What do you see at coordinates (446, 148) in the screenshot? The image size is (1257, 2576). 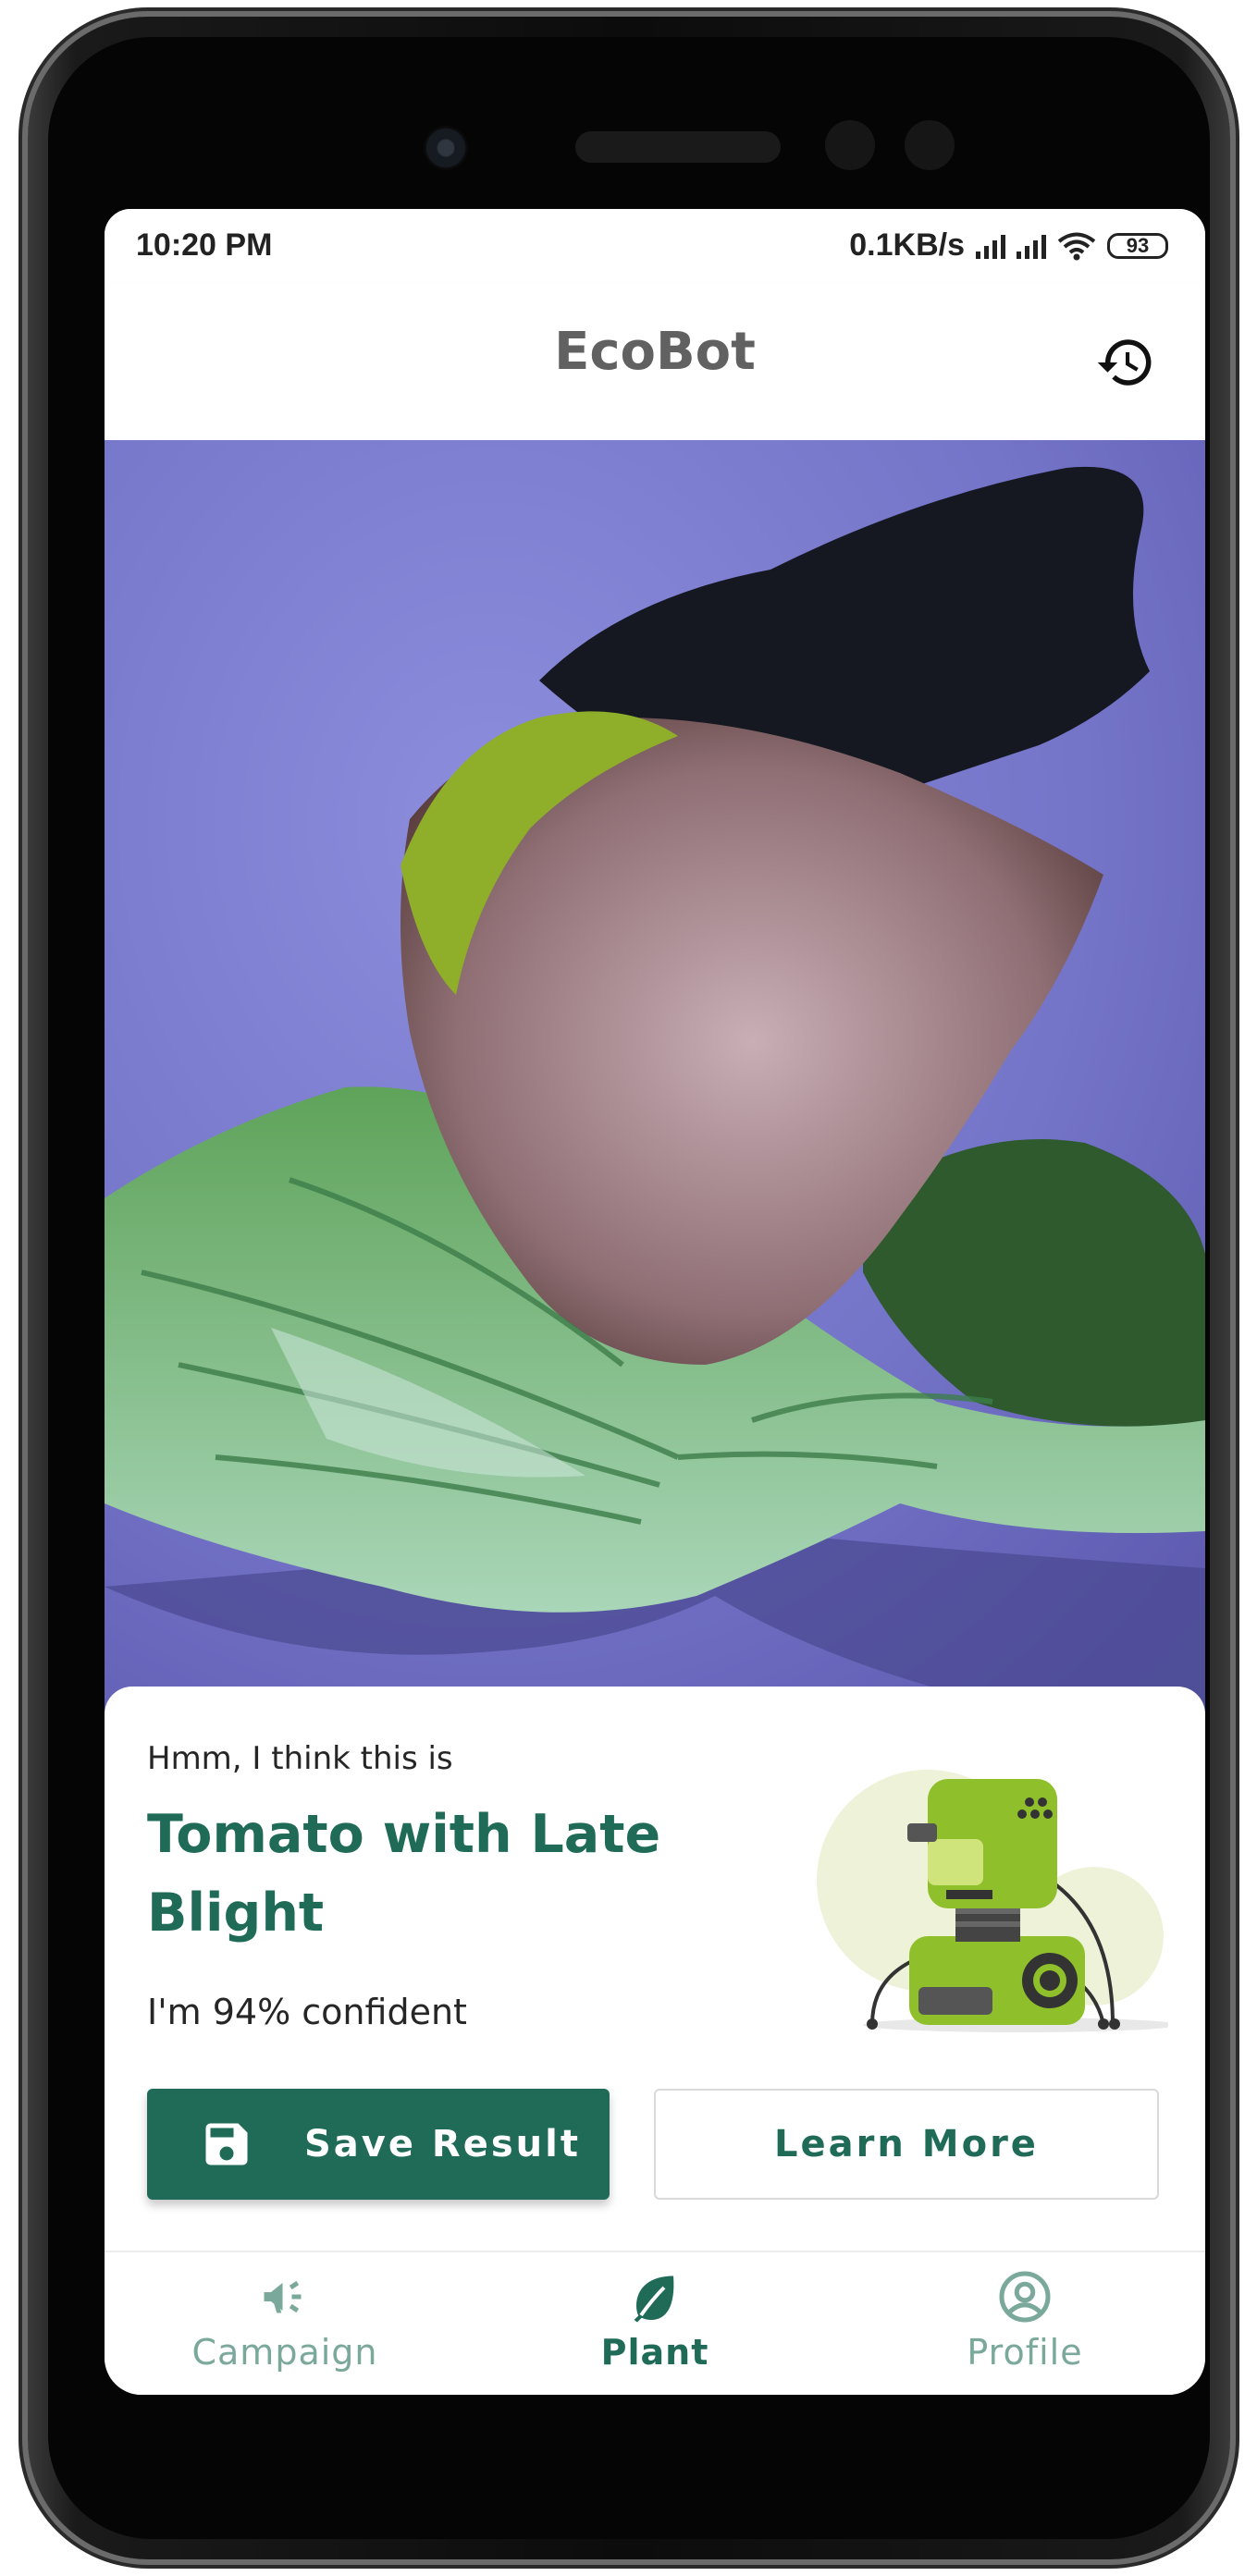 I see `front-camera` at bounding box center [446, 148].